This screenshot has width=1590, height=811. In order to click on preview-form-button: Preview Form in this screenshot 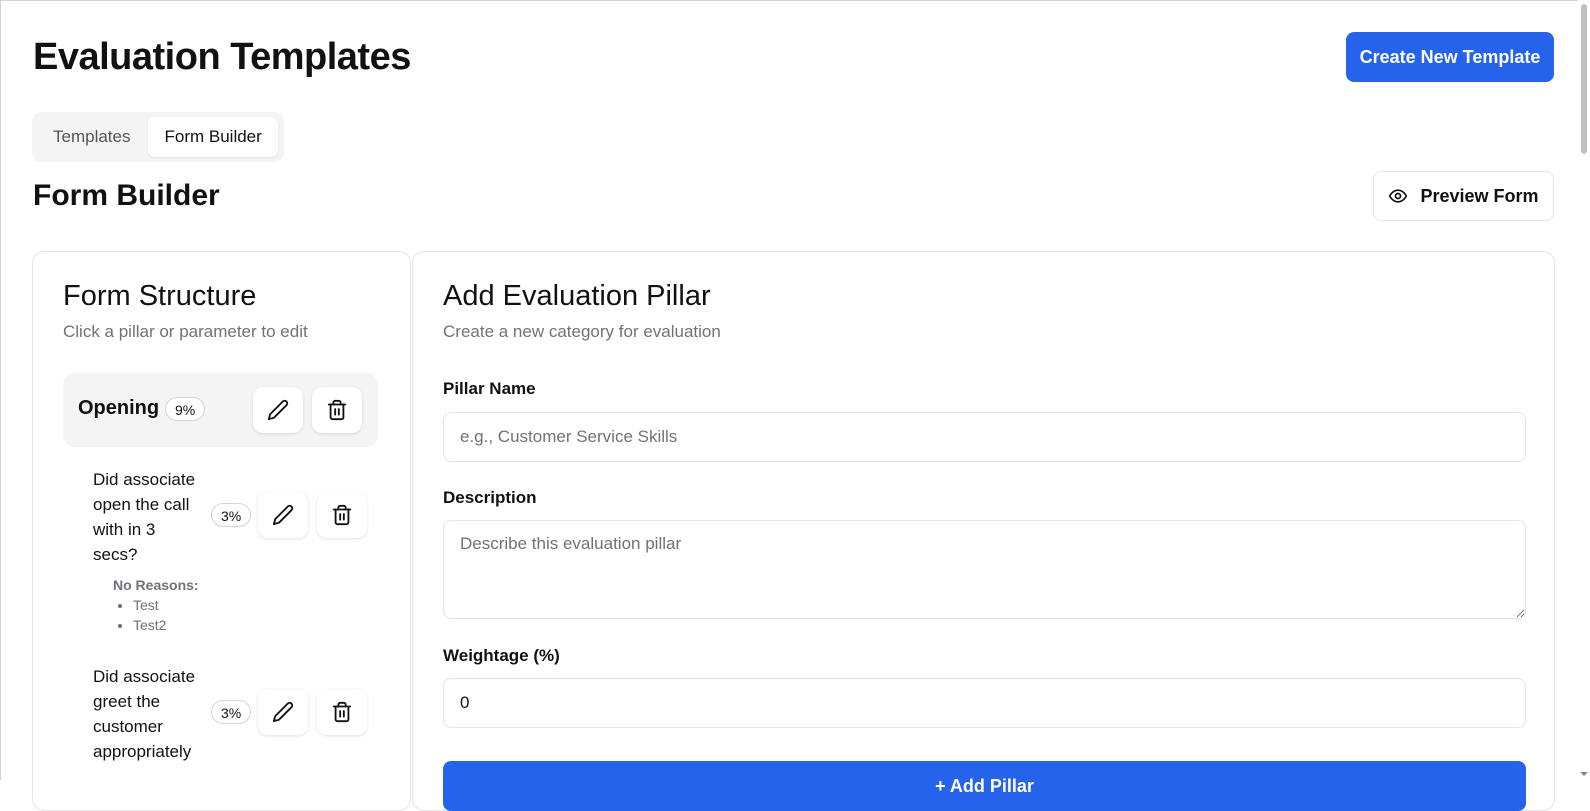, I will do `click(1463, 196)`.